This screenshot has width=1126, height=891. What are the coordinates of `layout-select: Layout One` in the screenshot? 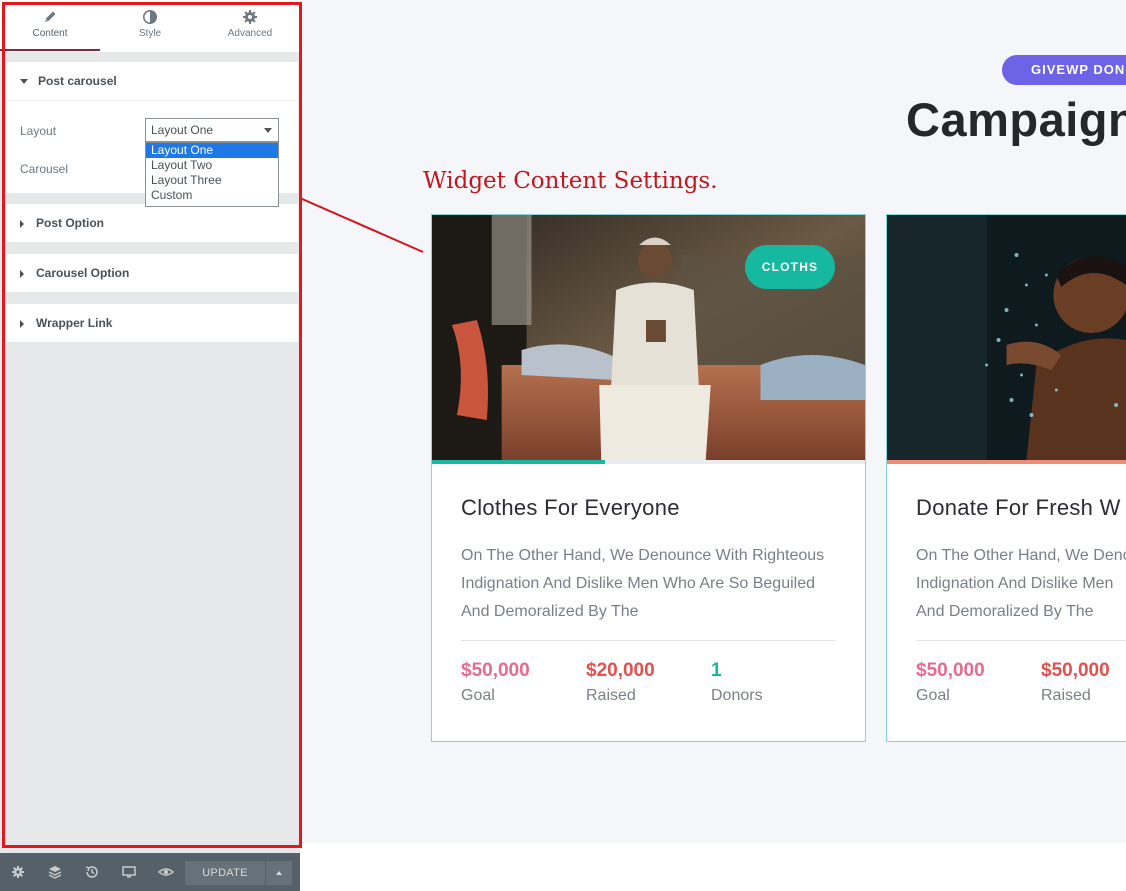 It's located at (212, 130).